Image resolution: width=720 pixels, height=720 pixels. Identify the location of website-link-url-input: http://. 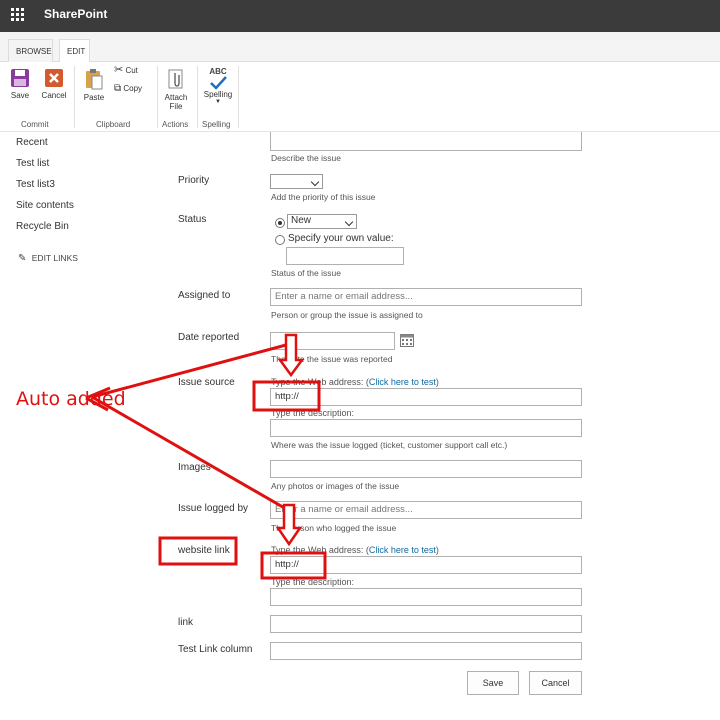
(426, 565).